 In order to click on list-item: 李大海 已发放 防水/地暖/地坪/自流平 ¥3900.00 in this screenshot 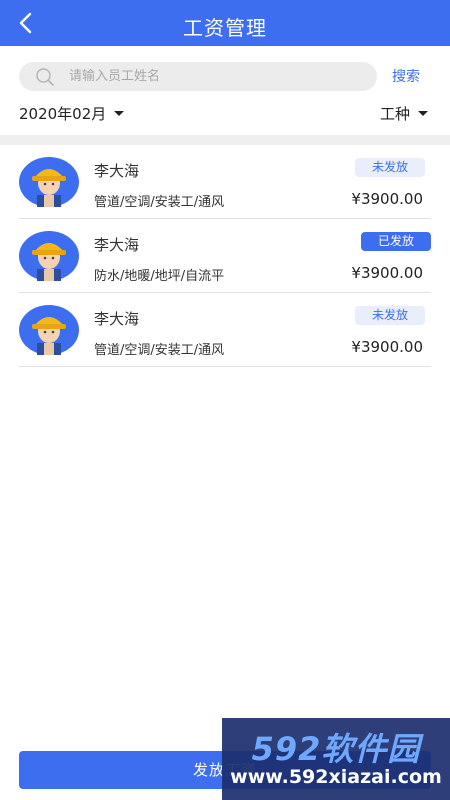, I will do `click(225, 256)`.